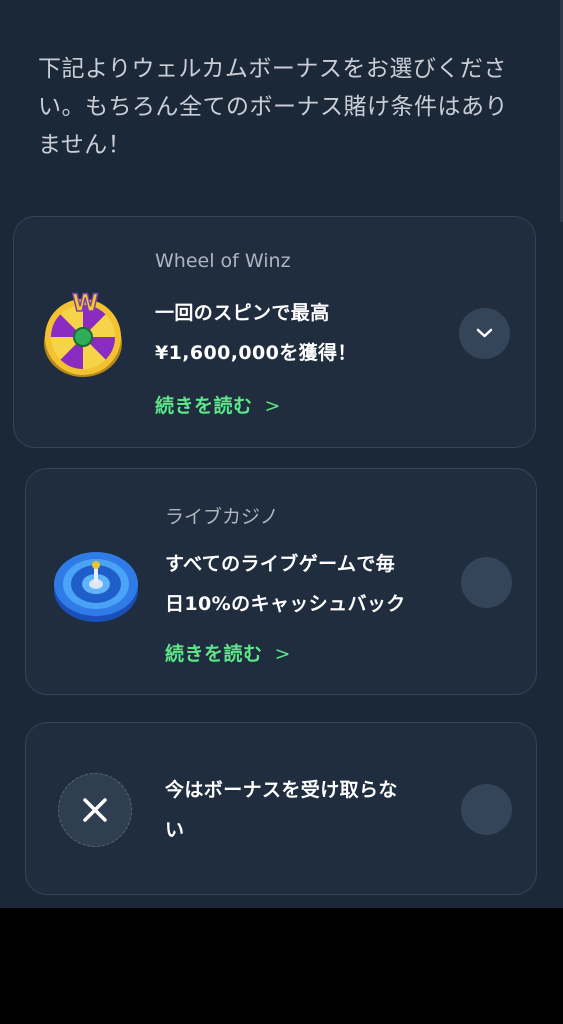  Describe the element at coordinates (280, 564) in the screenshot. I see `bonus-title-line: すべてのライブゲームで毎` at that location.